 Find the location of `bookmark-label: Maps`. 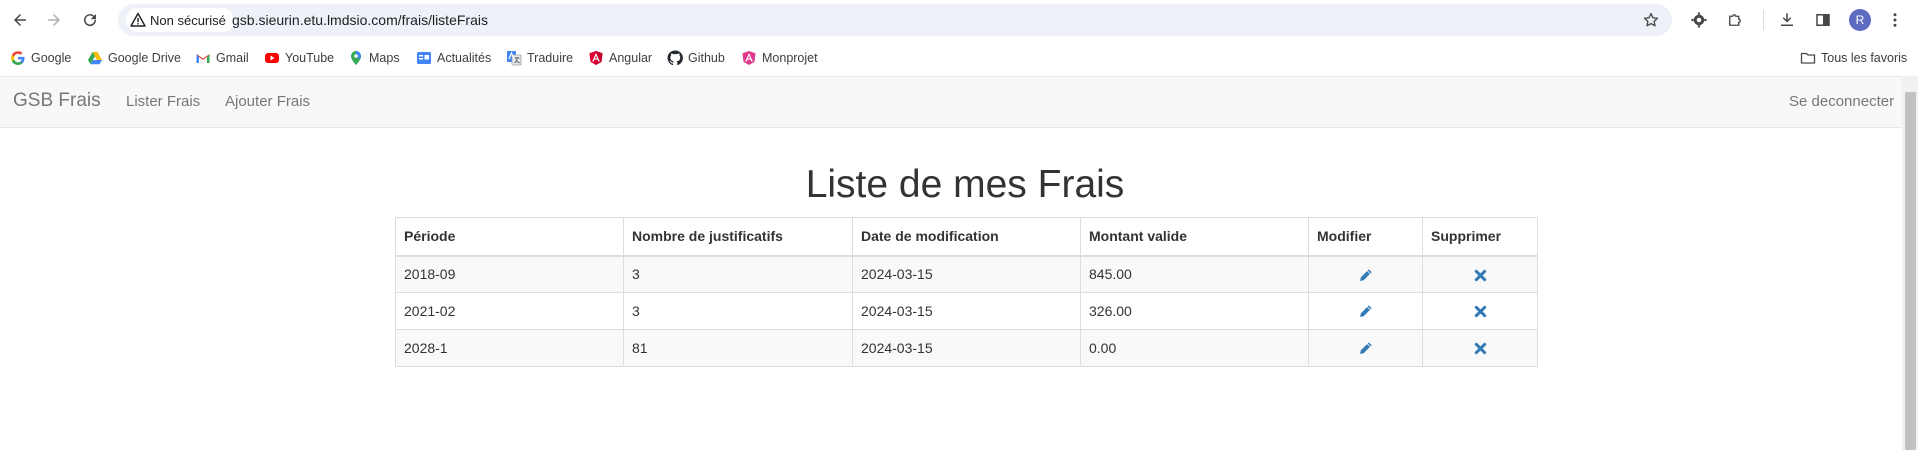

bookmark-label: Maps is located at coordinates (384, 58).